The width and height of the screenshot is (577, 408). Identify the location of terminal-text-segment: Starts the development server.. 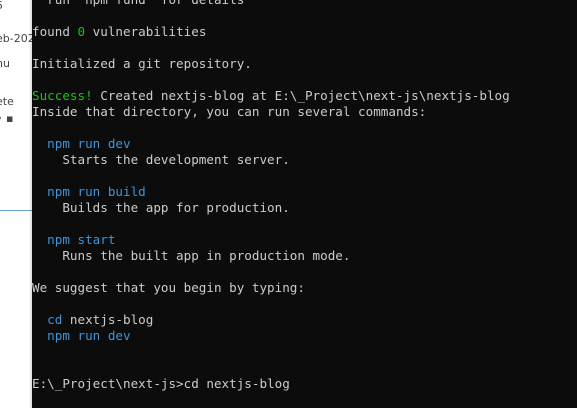
(161, 159).